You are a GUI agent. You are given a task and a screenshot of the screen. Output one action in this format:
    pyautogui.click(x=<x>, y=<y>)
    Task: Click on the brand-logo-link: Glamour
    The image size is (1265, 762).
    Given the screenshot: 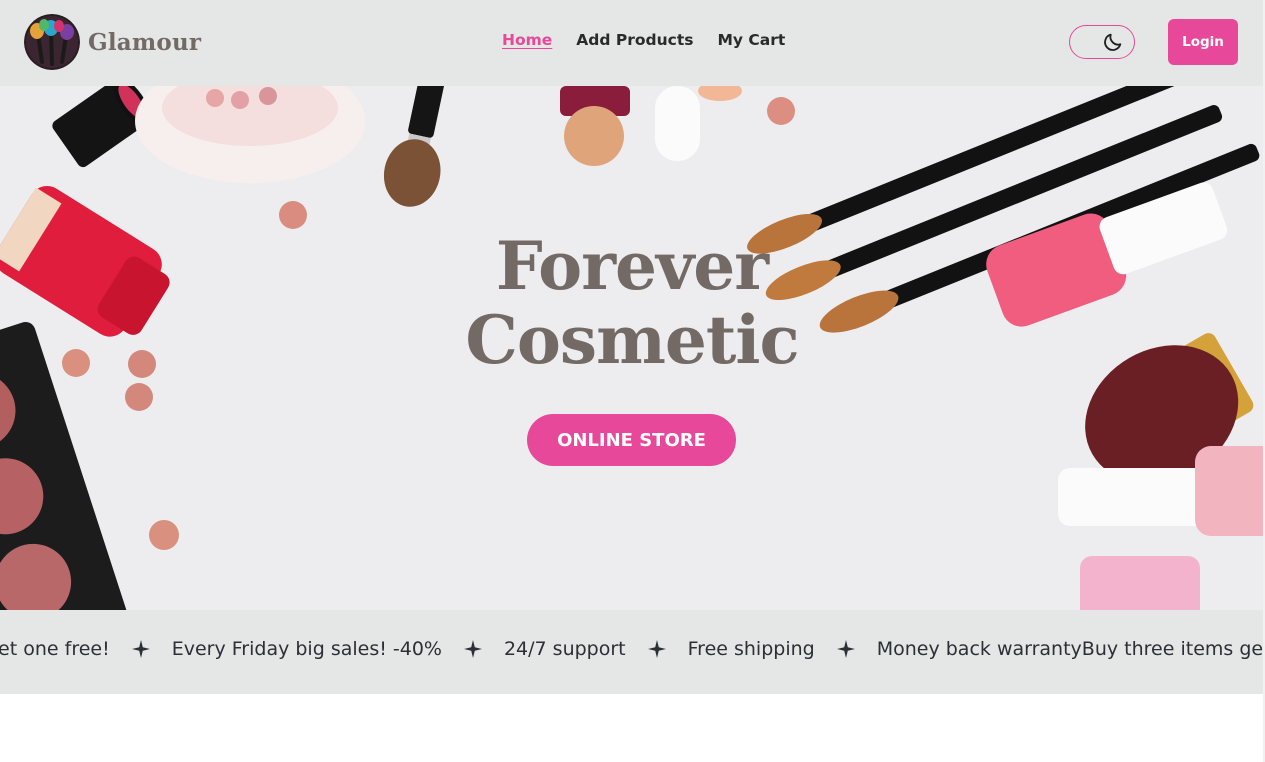 What is the action you would take?
    pyautogui.click(x=112, y=42)
    